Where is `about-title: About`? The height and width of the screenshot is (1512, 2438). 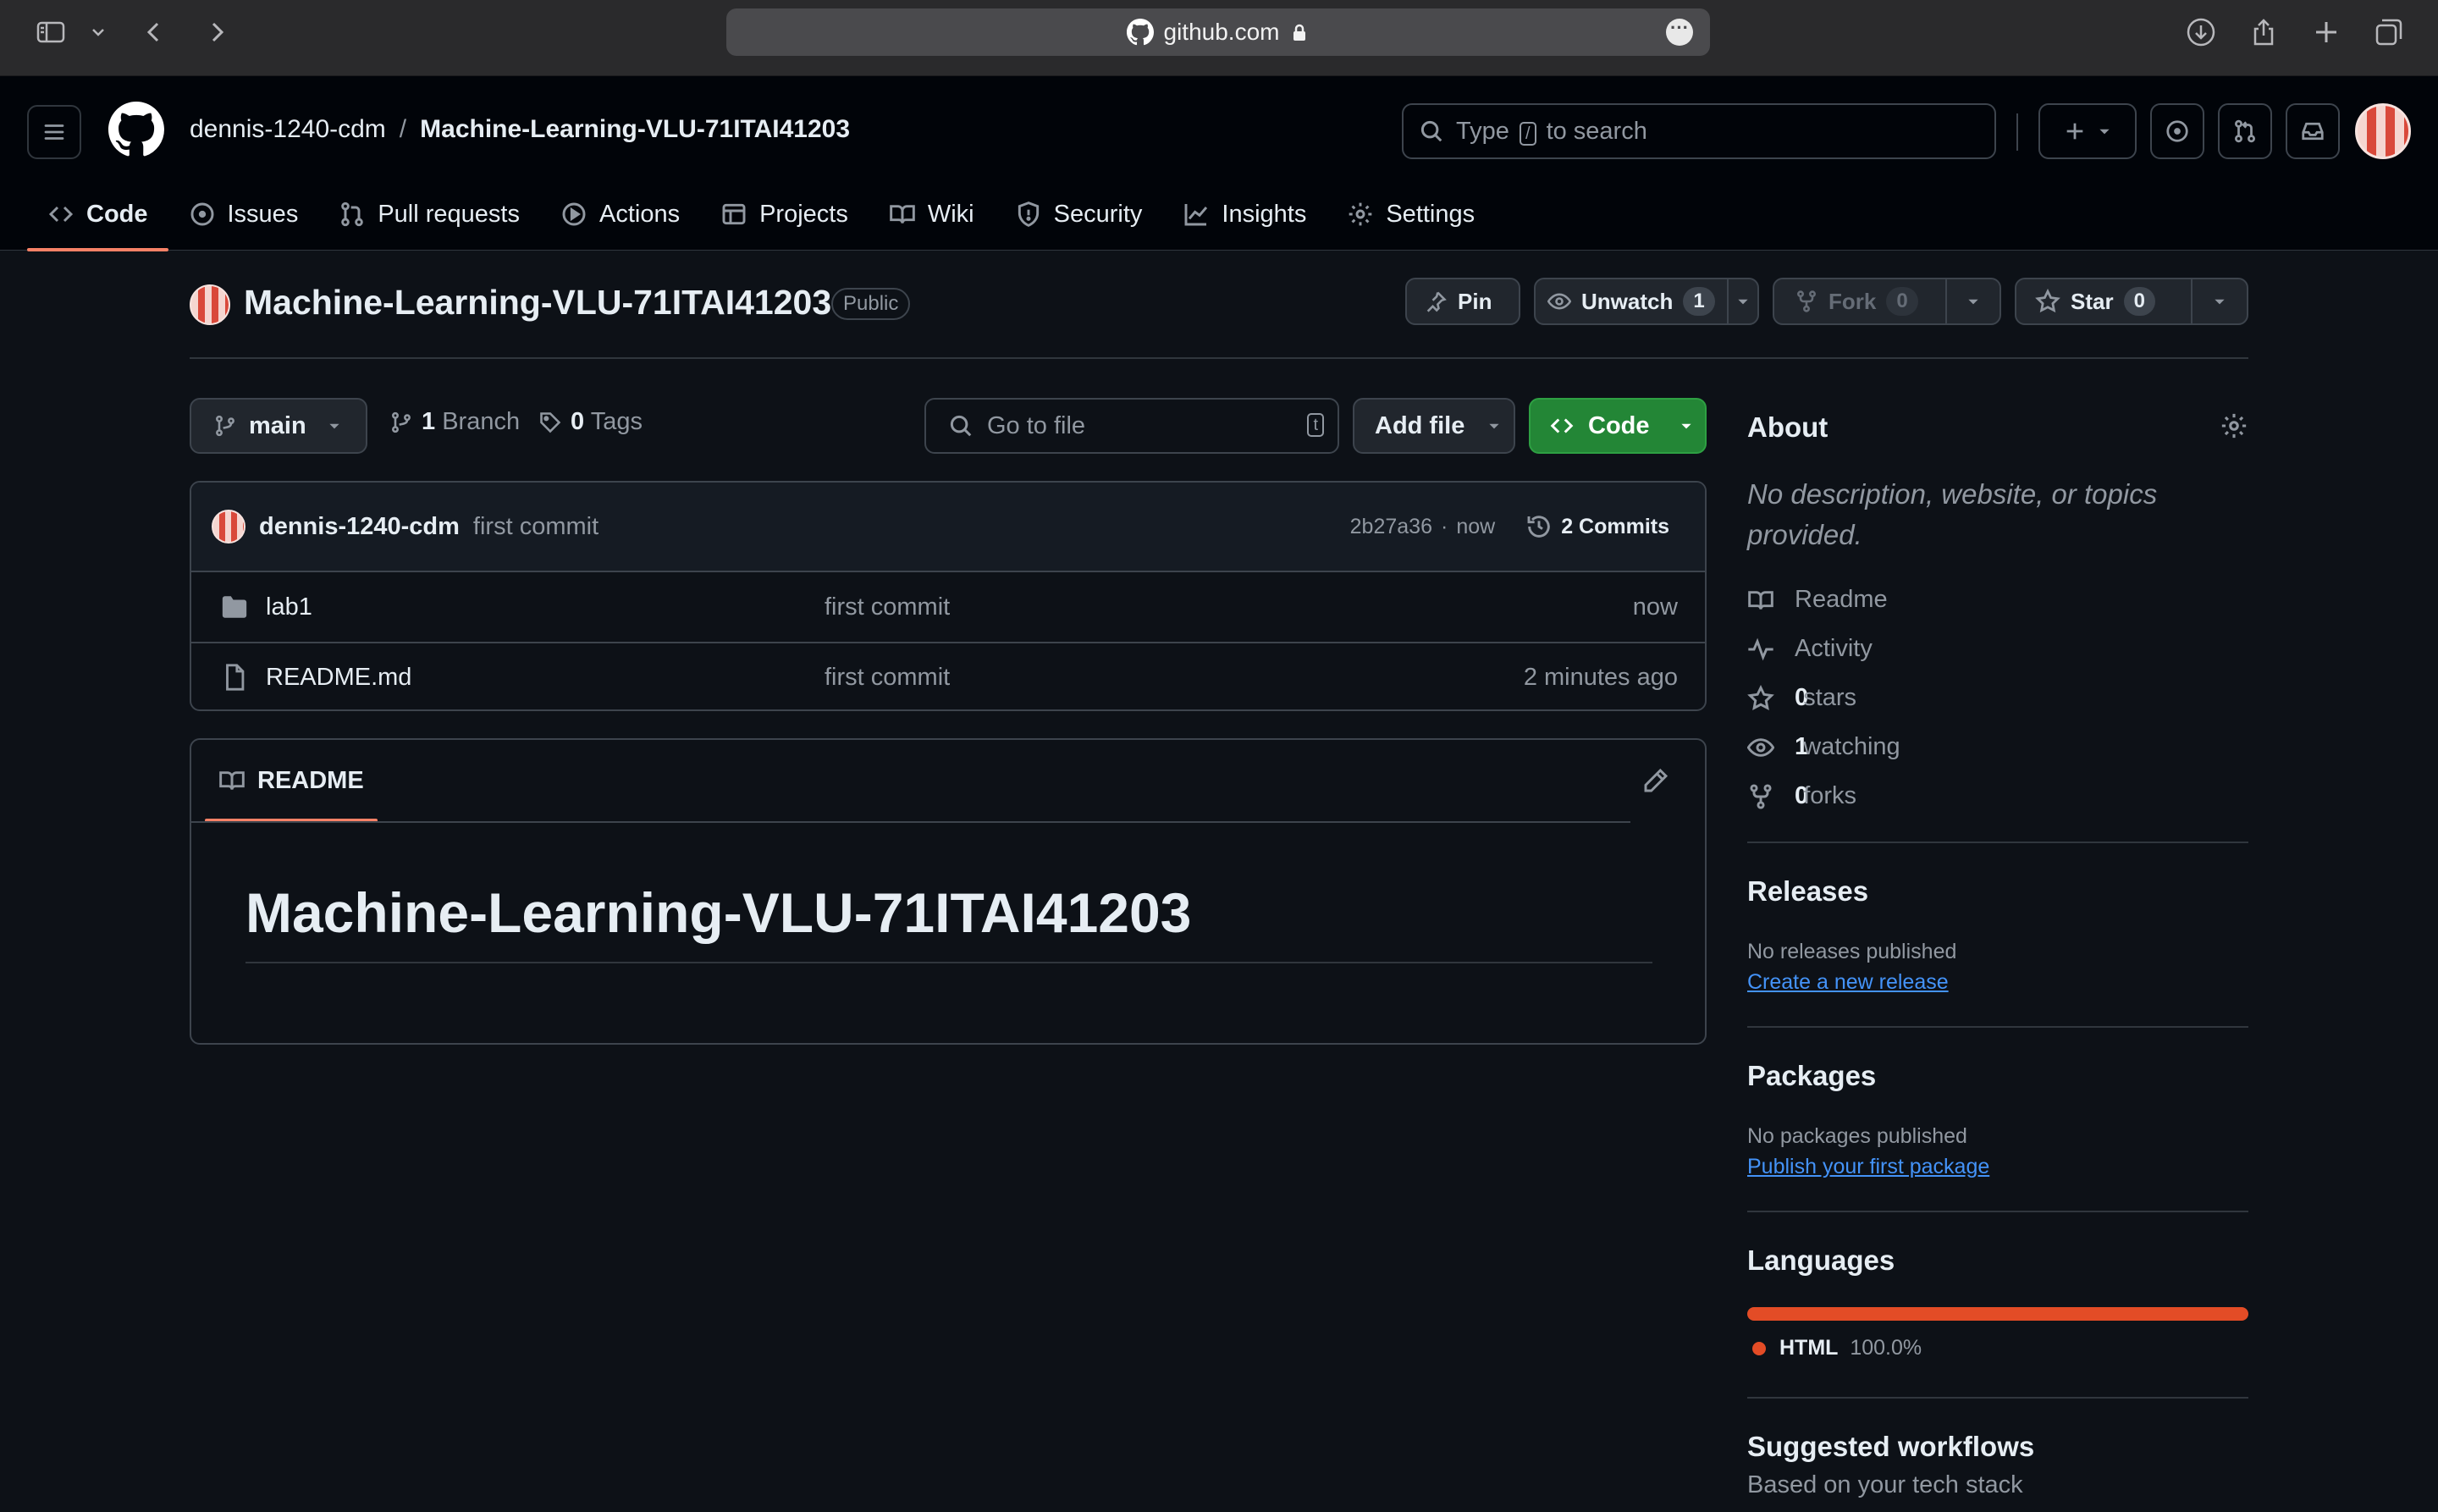
about-title: About is located at coordinates (1787, 427).